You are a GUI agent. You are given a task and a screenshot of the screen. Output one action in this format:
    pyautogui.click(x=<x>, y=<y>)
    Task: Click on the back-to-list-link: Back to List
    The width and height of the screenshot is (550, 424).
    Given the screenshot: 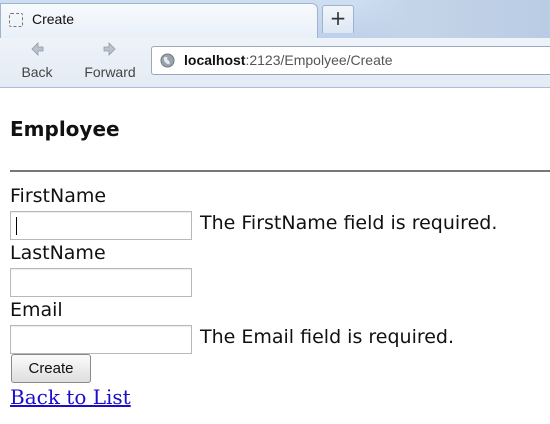 What is the action you would take?
    pyautogui.click(x=70, y=397)
    